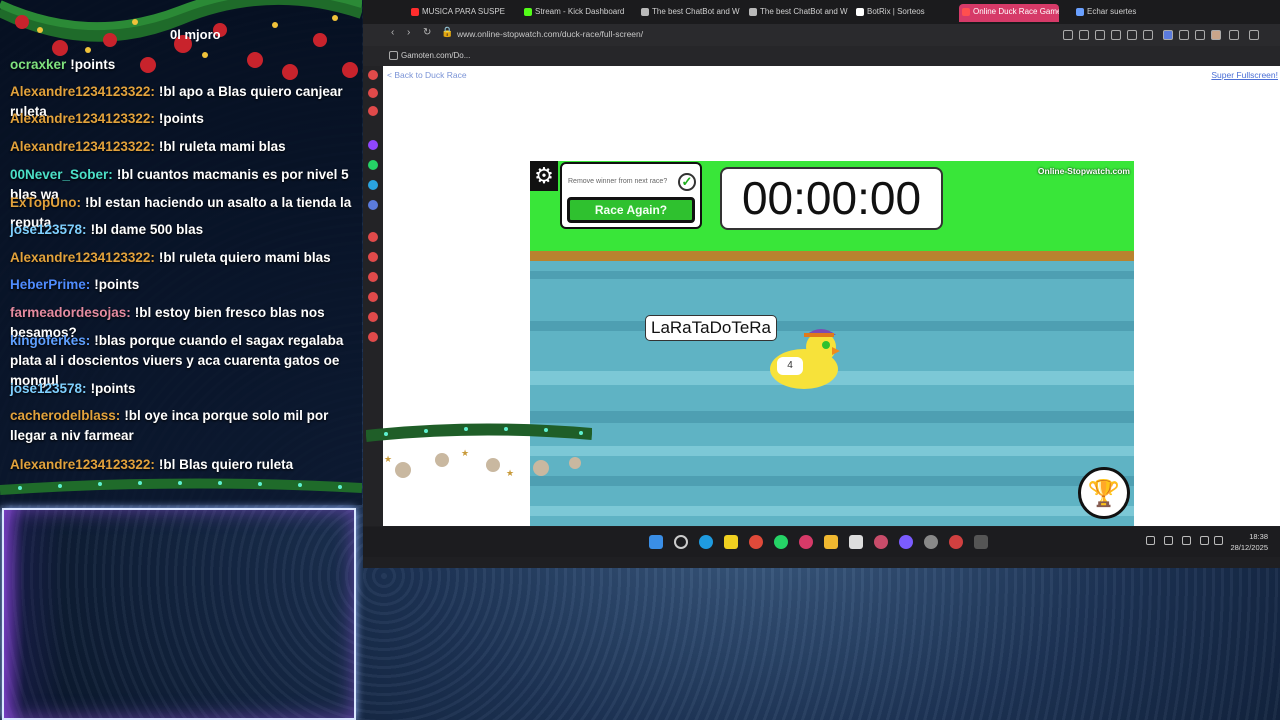 This screenshot has height=720, width=1280. I want to click on chat-username: cacherodelblass:, so click(65, 415).